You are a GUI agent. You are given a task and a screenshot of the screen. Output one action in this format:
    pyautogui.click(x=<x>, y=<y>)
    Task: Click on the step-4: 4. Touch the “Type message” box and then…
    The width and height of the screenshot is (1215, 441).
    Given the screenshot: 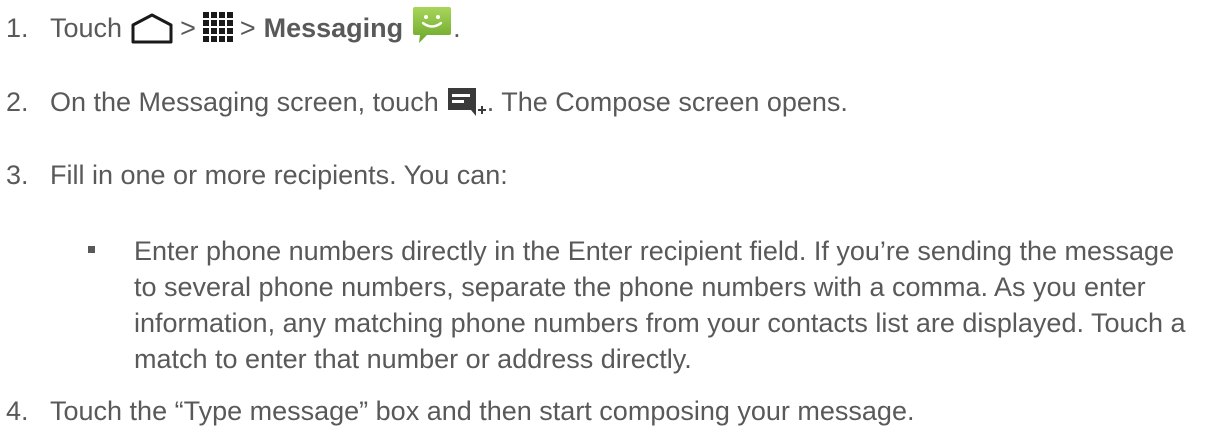 What is the action you would take?
    pyautogui.click(x=460, y=411)
    